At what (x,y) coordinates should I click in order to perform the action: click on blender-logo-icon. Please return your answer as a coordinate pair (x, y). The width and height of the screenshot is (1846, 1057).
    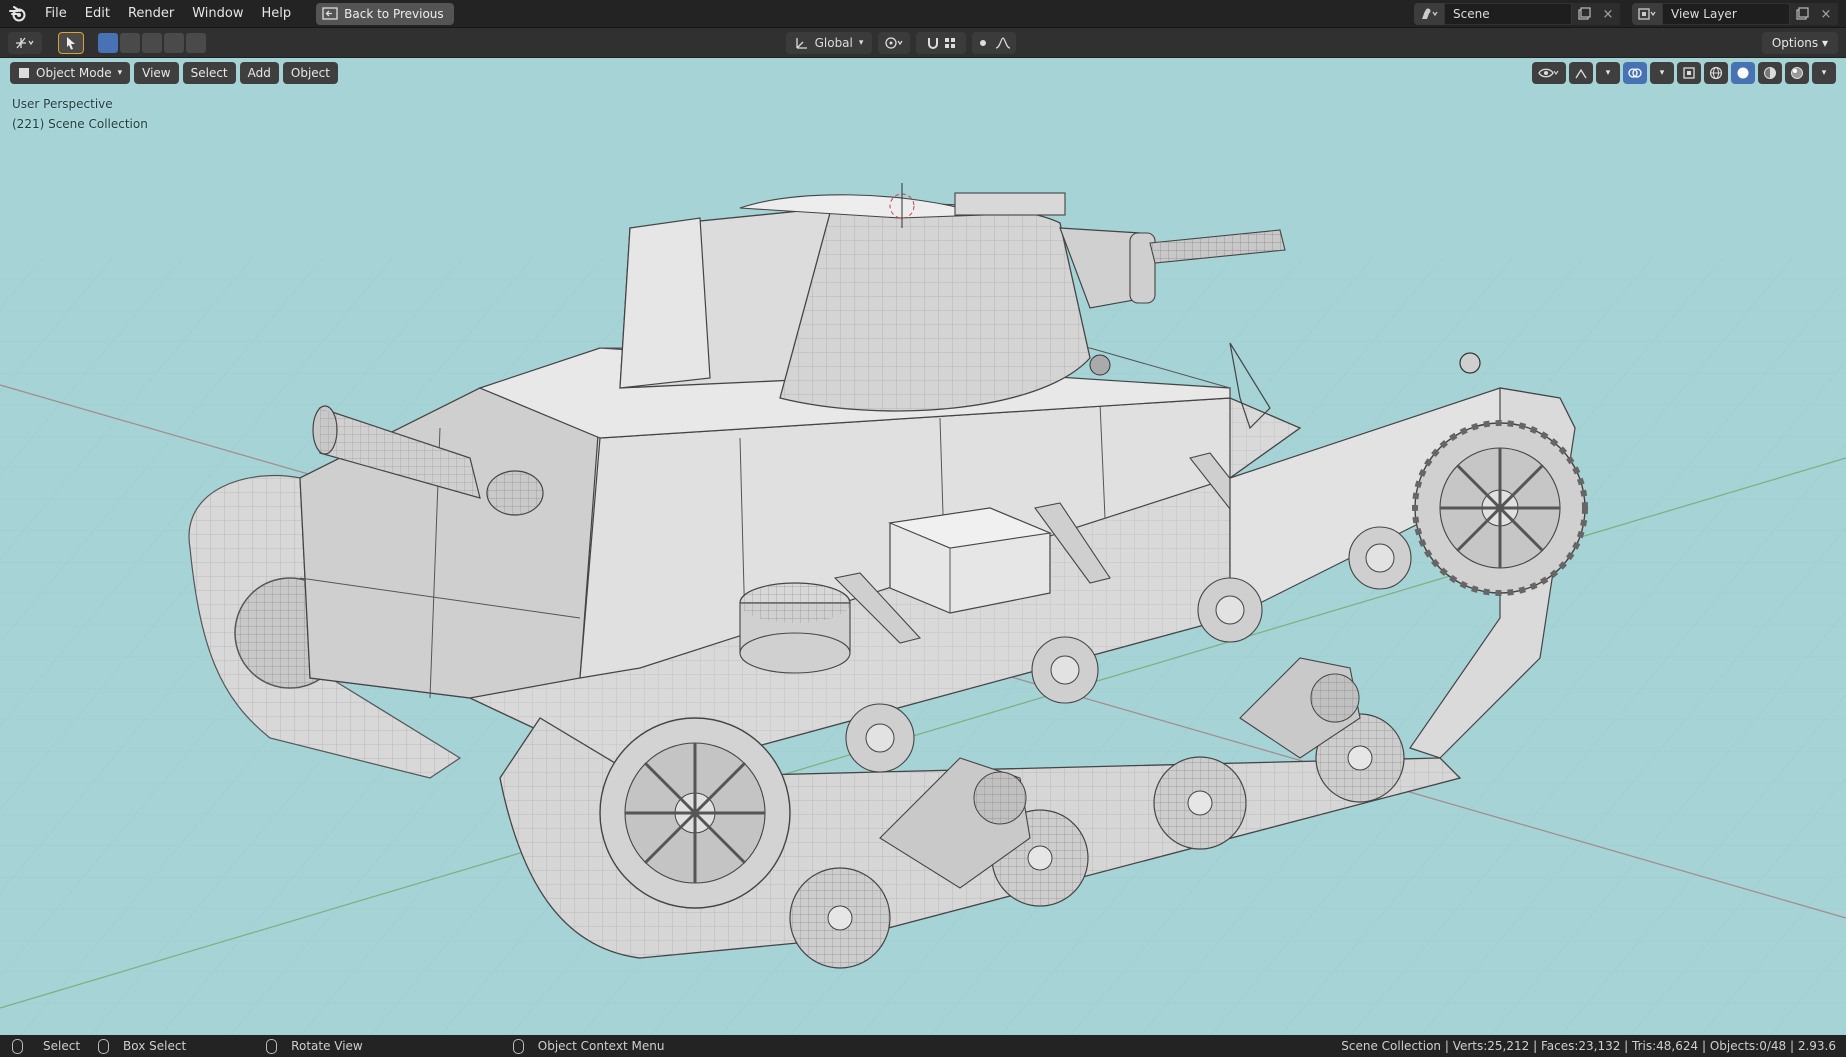
    Looking at the image, I should click on (18, 14).